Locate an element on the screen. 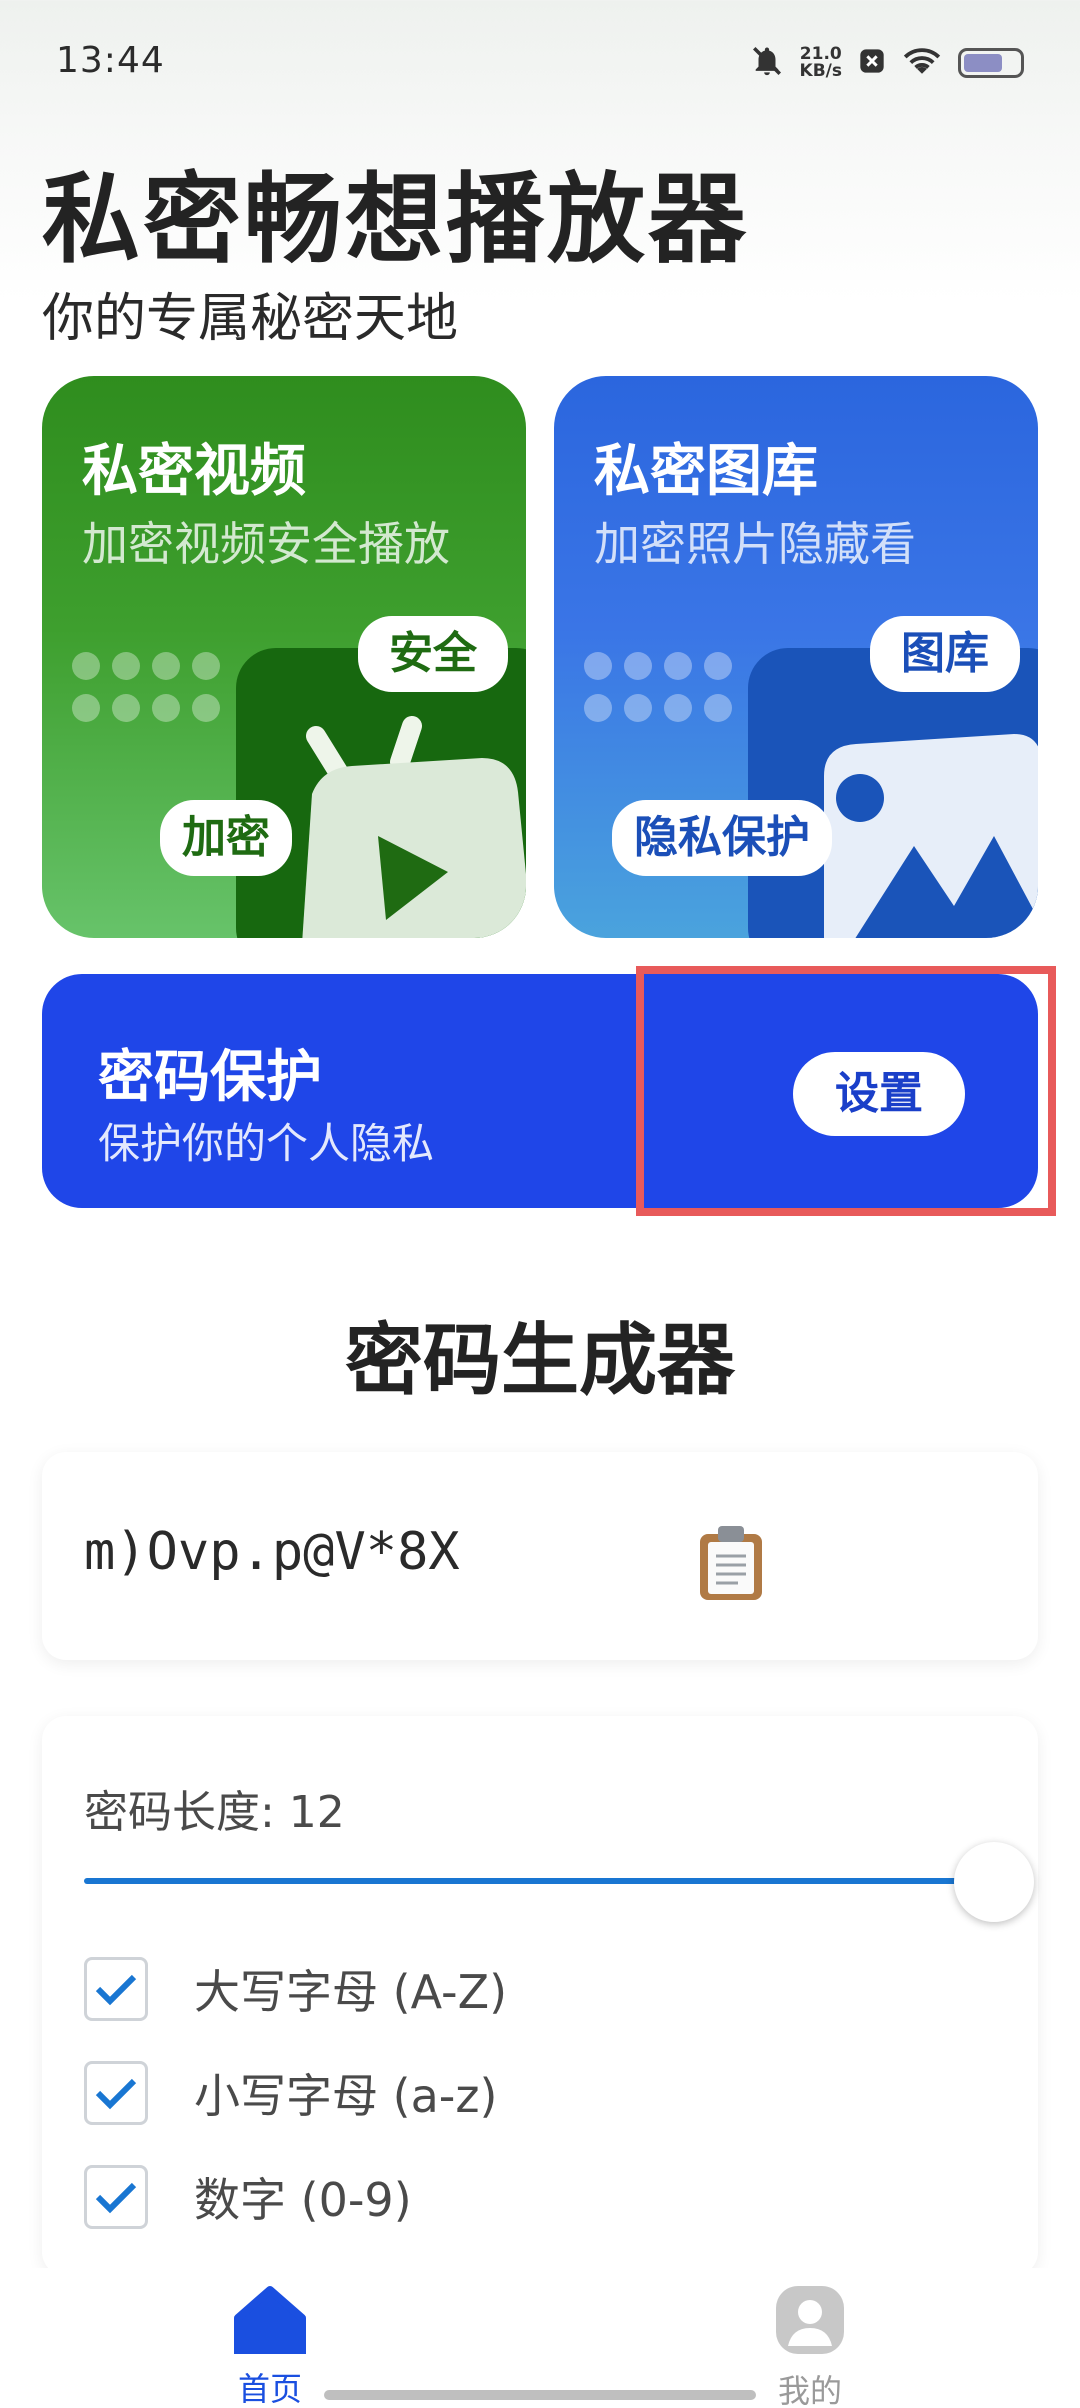 This screenshot has height=2408, width=1080. option-lowercase: 小写字母 (a-z) is located at coordinates (290, 2093).